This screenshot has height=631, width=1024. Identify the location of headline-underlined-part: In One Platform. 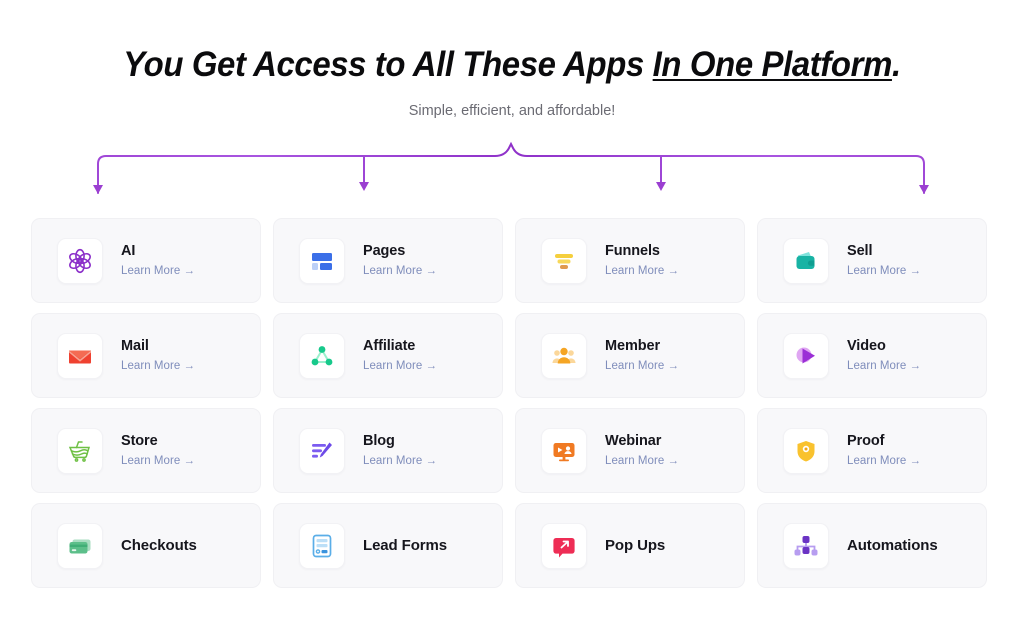
(772, 64).